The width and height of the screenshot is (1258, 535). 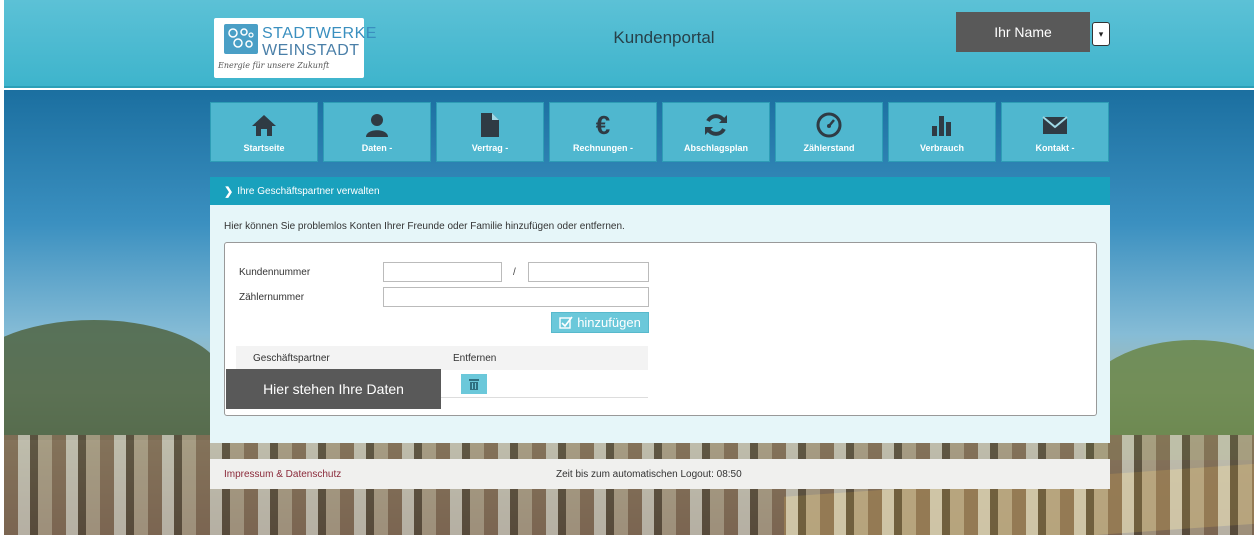 I want to click on nav-item-vertrag: Vertrag -, so click(x=490, y=132).